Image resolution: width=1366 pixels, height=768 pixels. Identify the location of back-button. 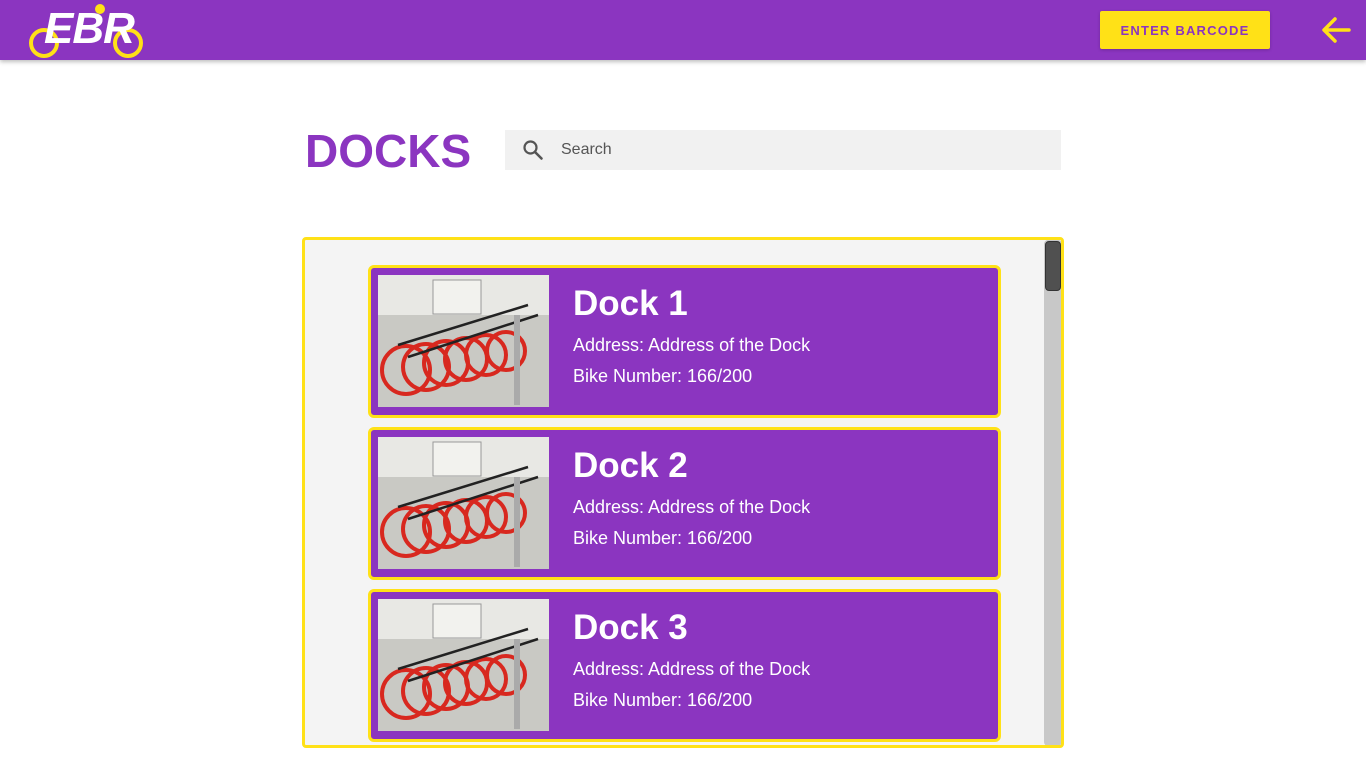
(1336, 30).